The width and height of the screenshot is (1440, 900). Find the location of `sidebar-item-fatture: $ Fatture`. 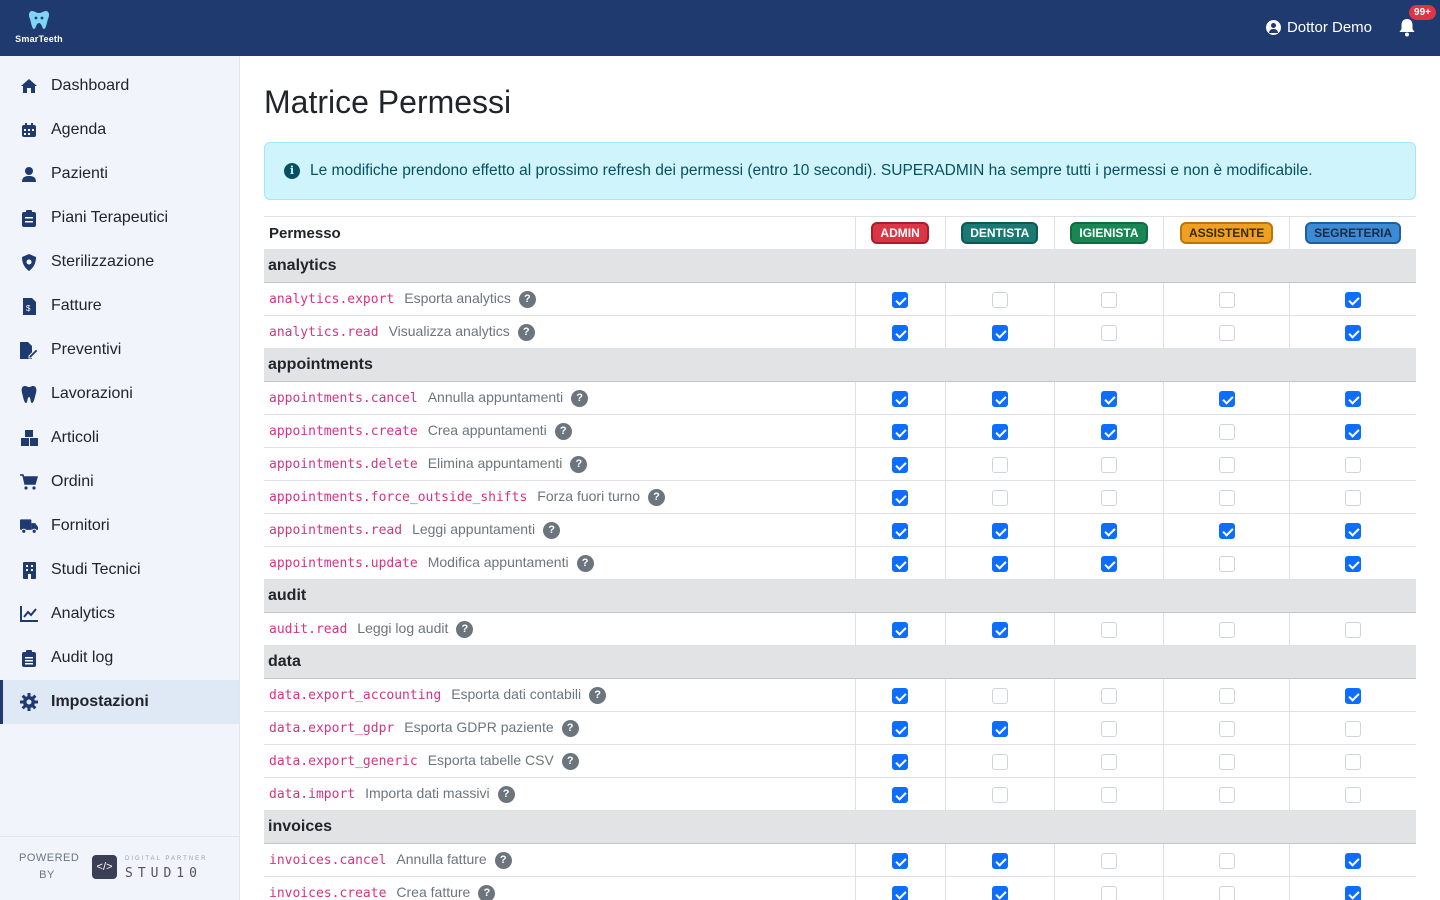

sidebar-item-fatture: $ Fatture is located at coordinates (119, 306).